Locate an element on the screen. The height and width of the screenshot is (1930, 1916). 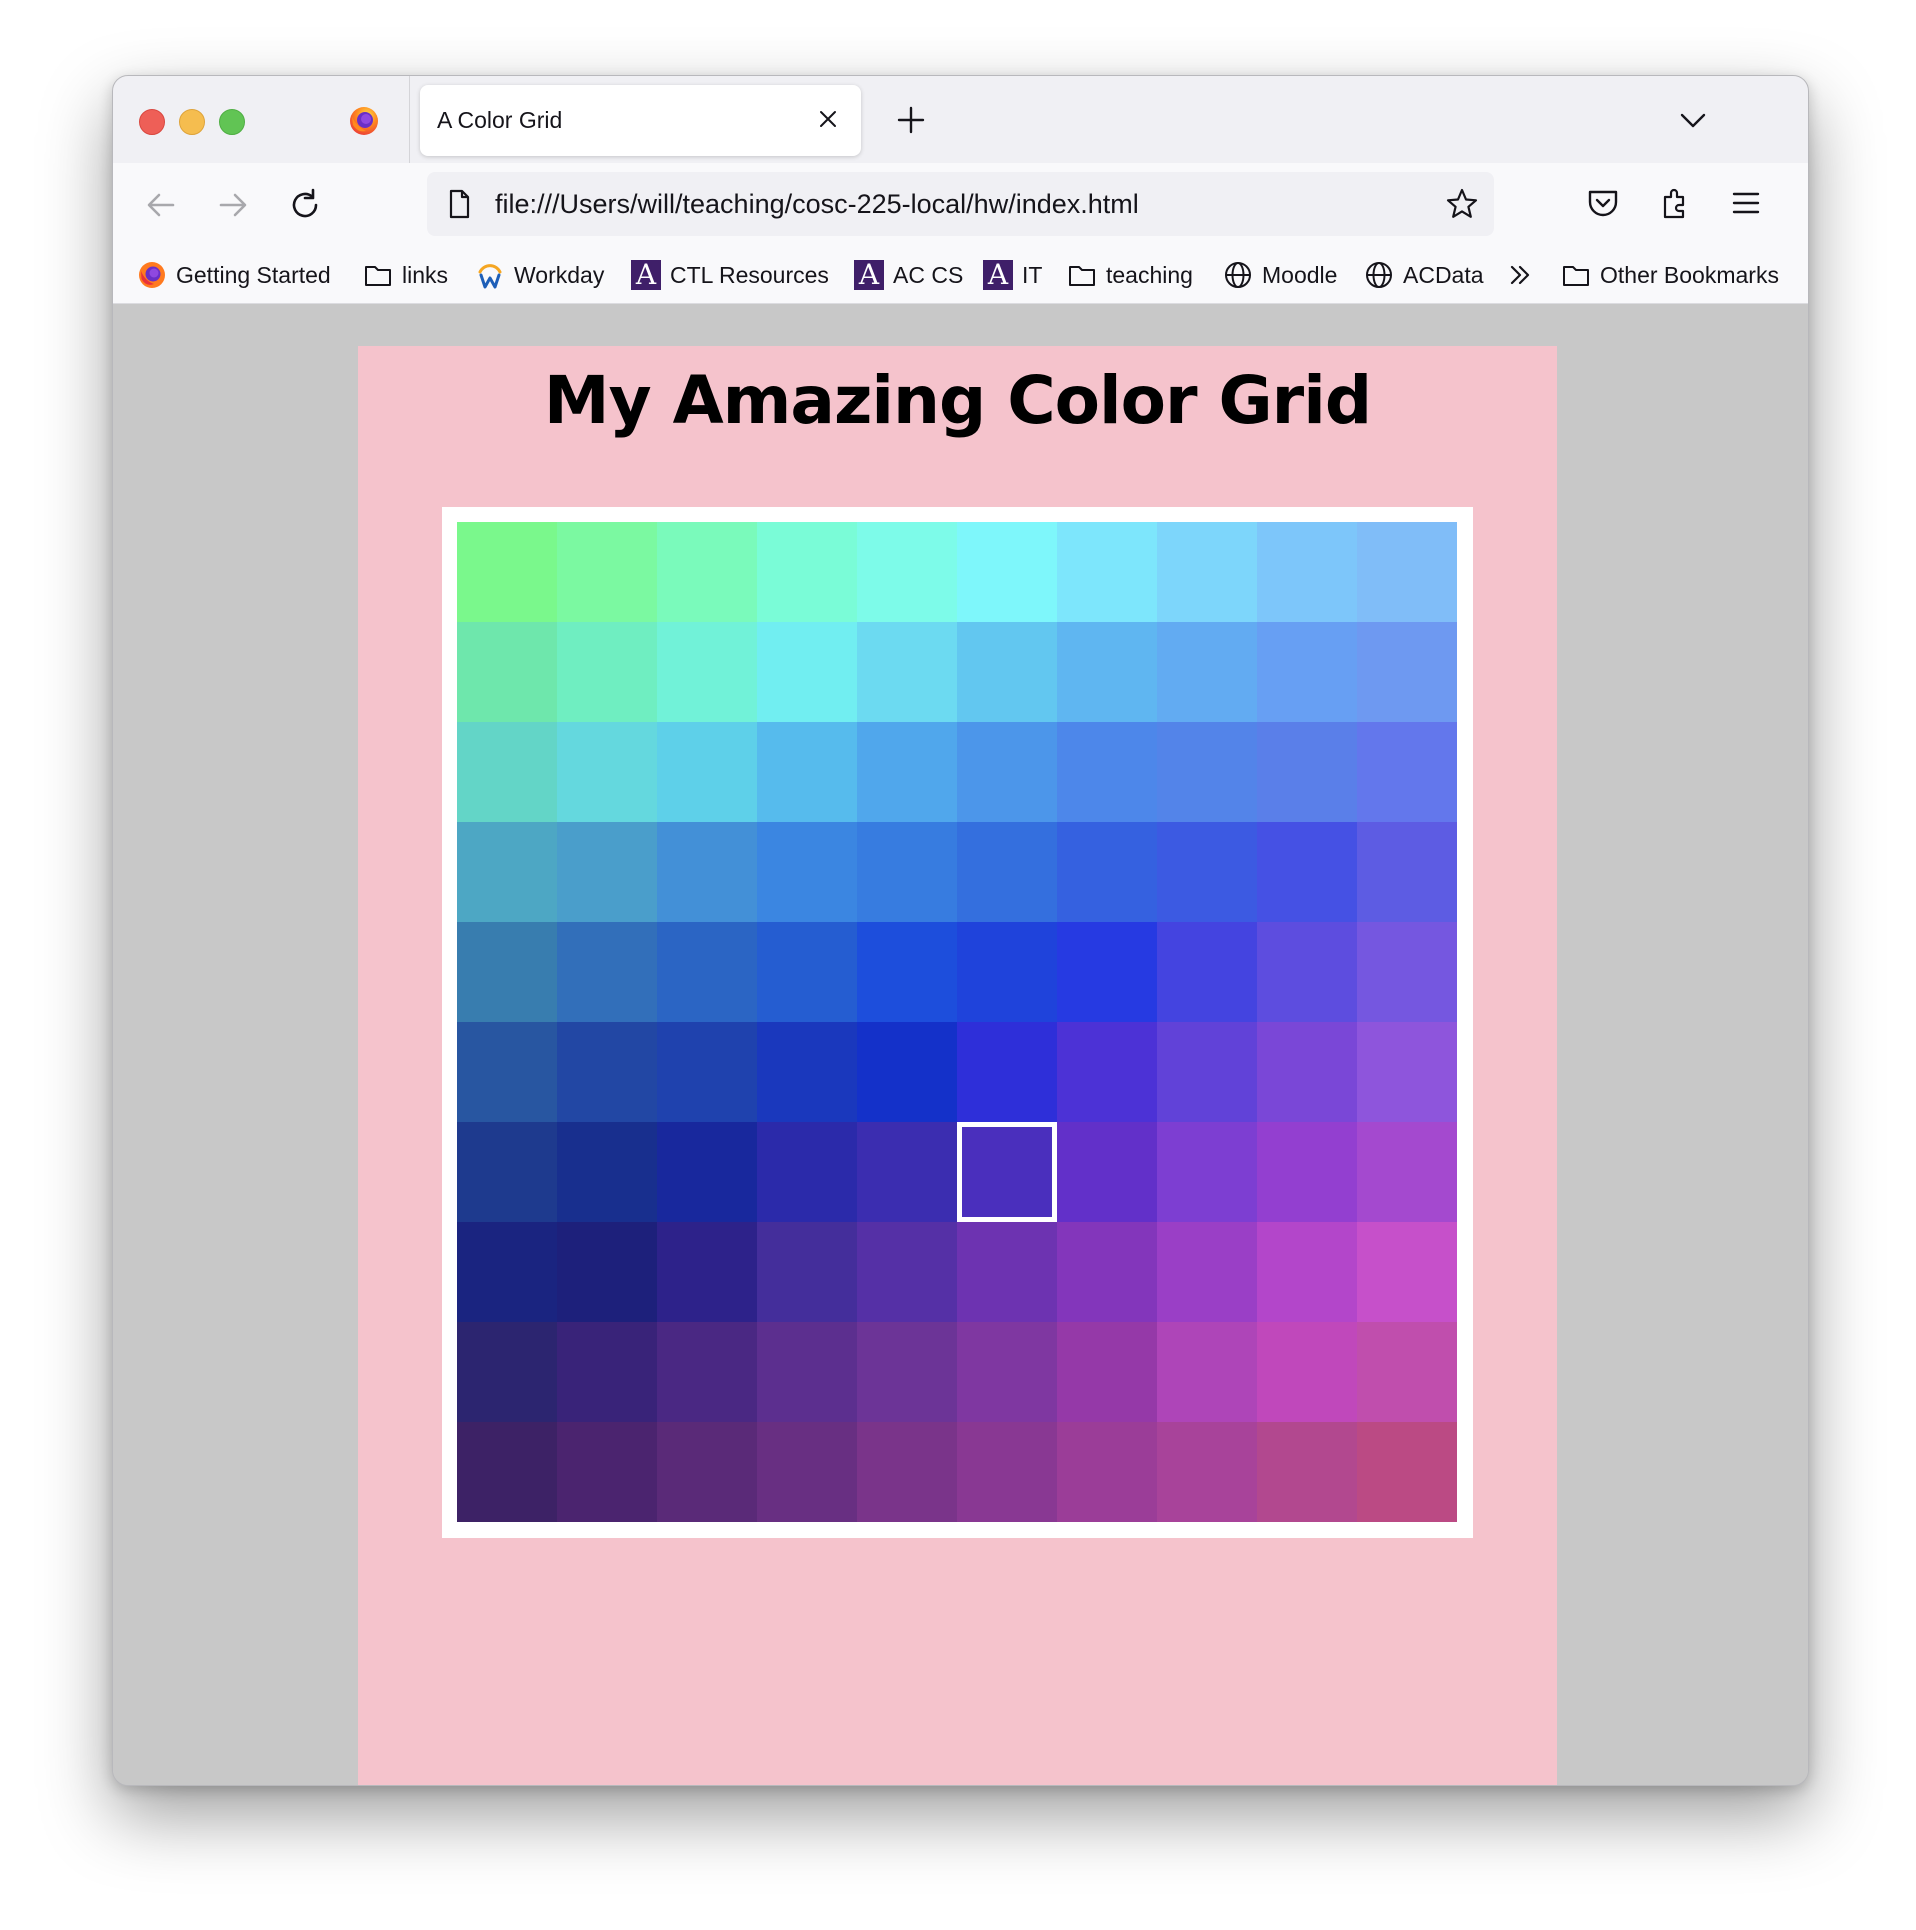
bookmark-it: A IT is located at coordinates (1012, 275).